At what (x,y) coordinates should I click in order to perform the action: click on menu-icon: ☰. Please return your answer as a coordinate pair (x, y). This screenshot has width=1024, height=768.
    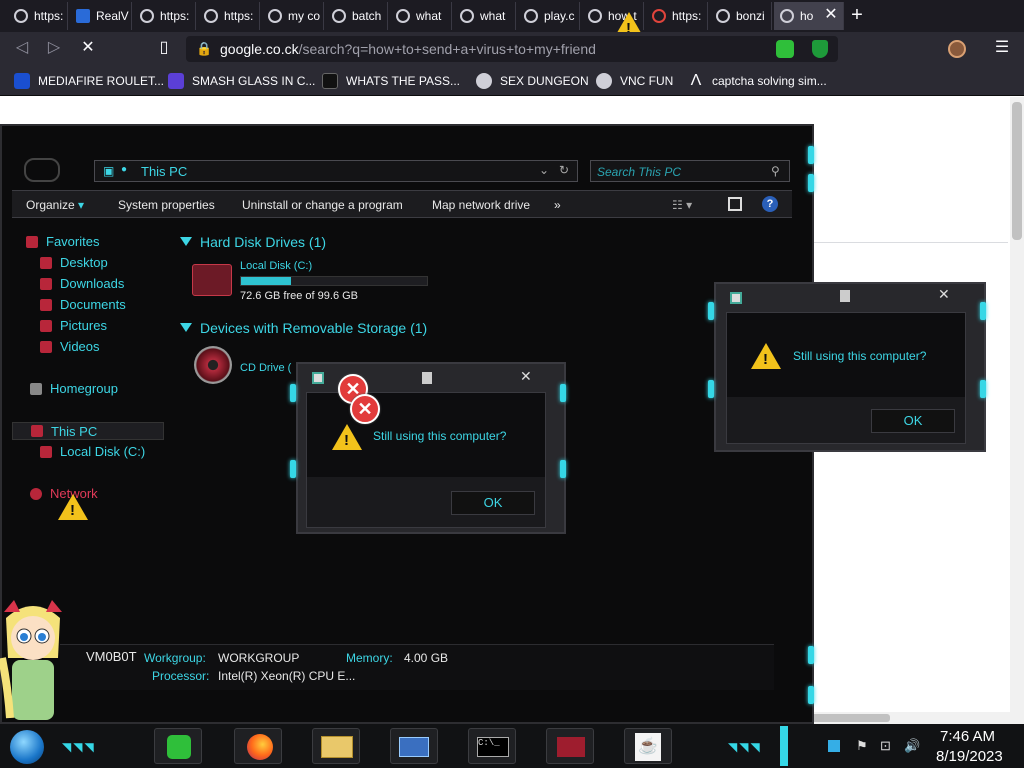
    Looking at the image, I should click on (1002, 48).